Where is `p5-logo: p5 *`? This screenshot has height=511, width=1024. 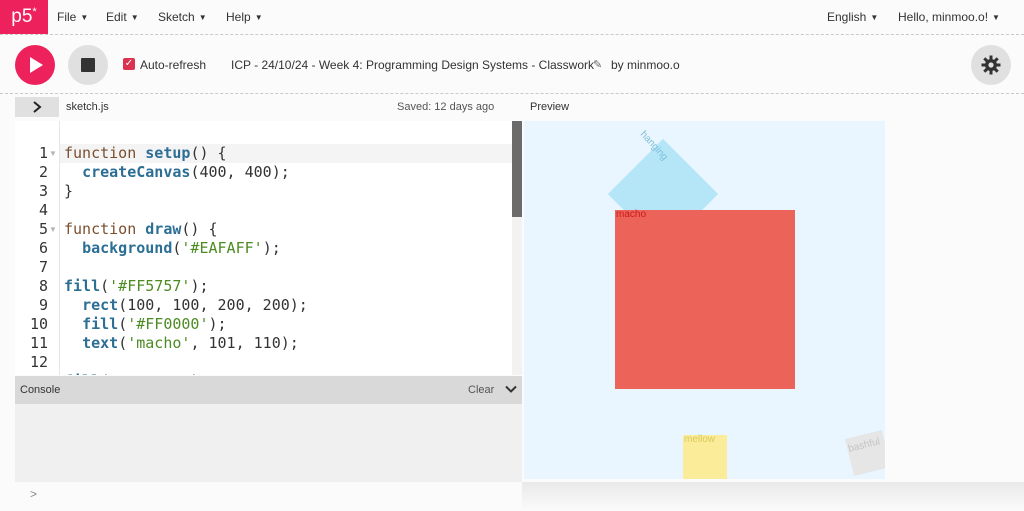
p5-logo: p5 * is located at coordinates (24, 17).